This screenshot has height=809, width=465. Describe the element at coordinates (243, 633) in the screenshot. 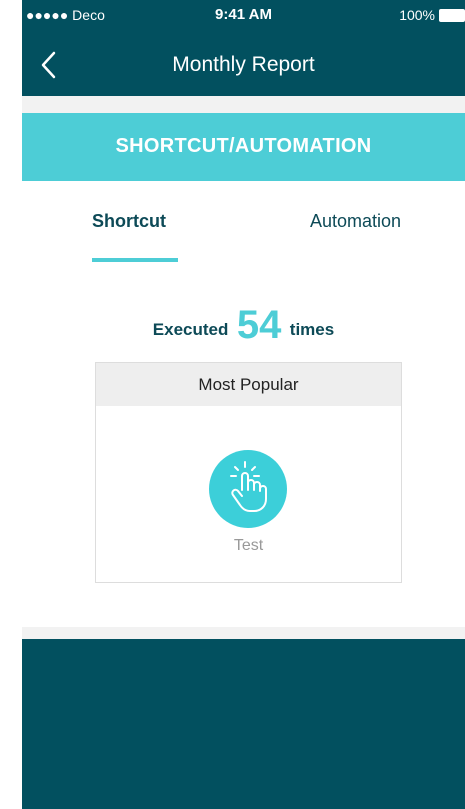

I see `section-divider-bottom` at that location.